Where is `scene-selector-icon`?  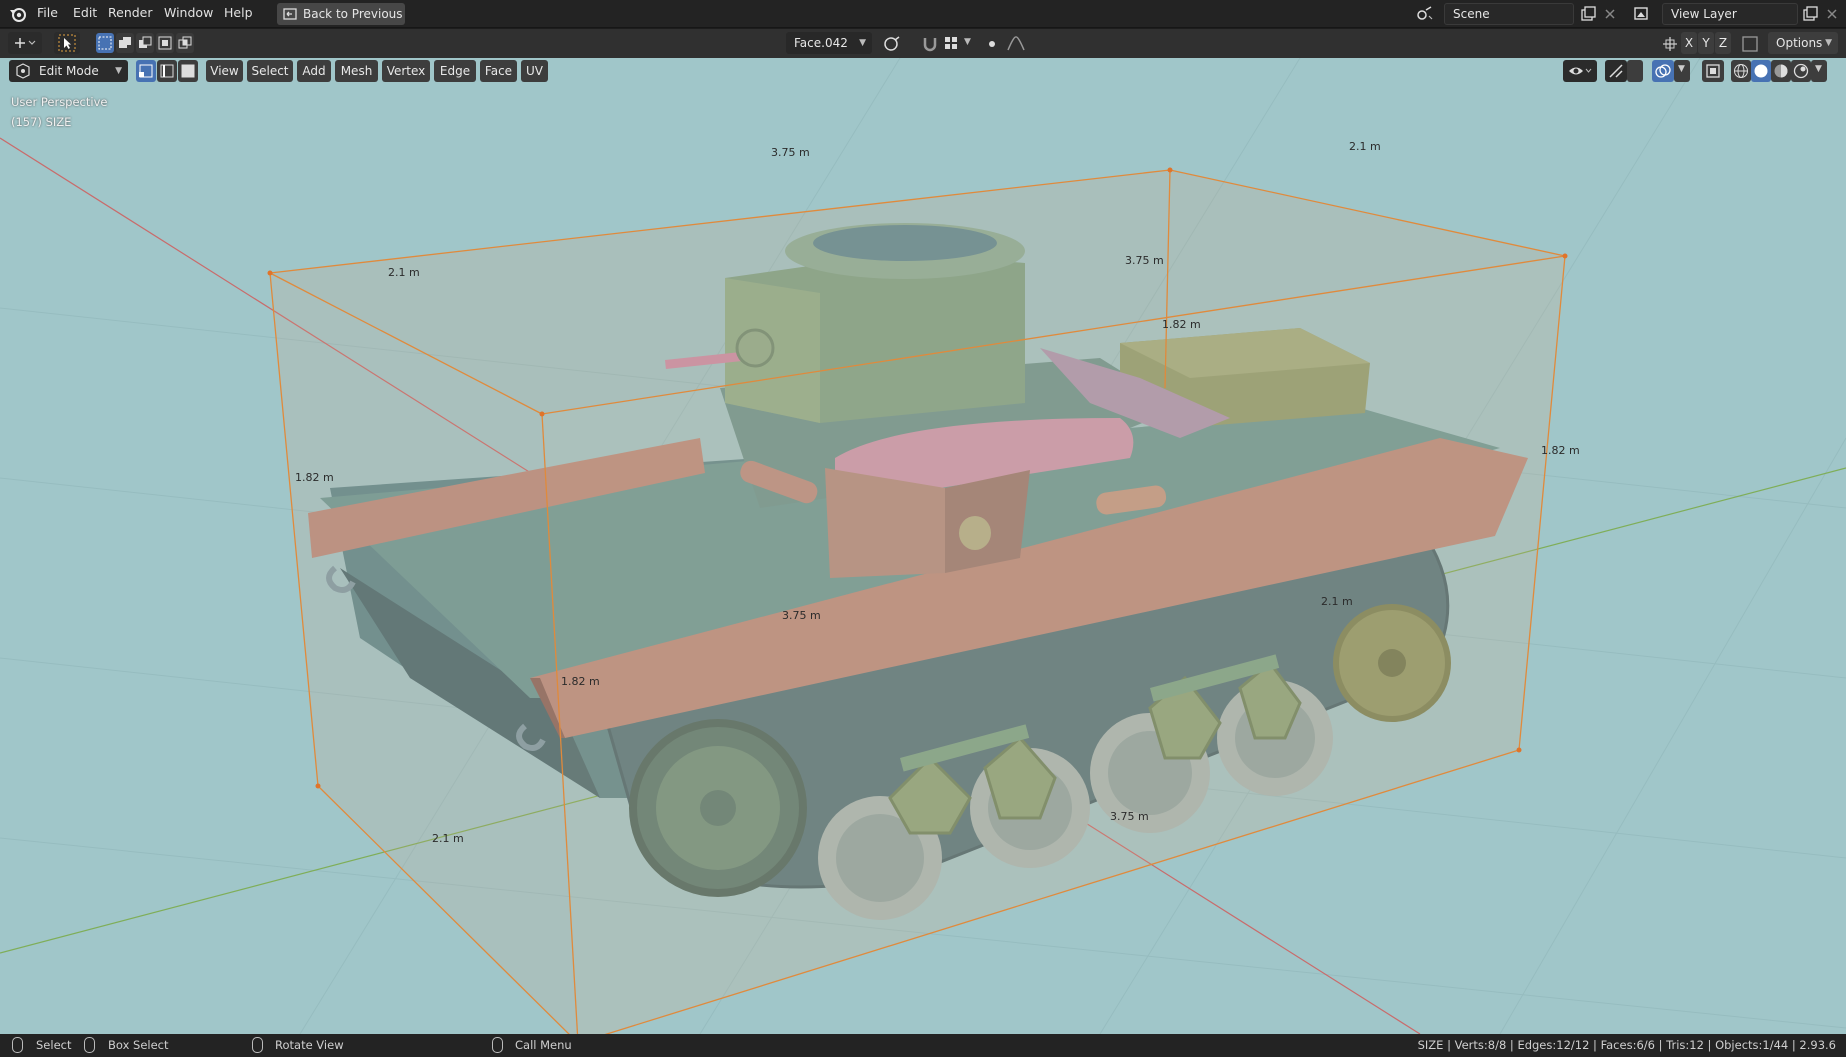
scene-selector-icon is located at coordinates (1424, 14).